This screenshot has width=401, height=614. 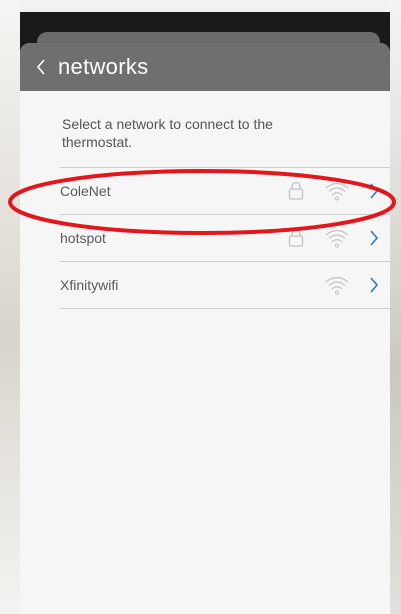 I want to click on network-row-xfinitywifi: Xfinitywifi, so click(x=225, y=285).